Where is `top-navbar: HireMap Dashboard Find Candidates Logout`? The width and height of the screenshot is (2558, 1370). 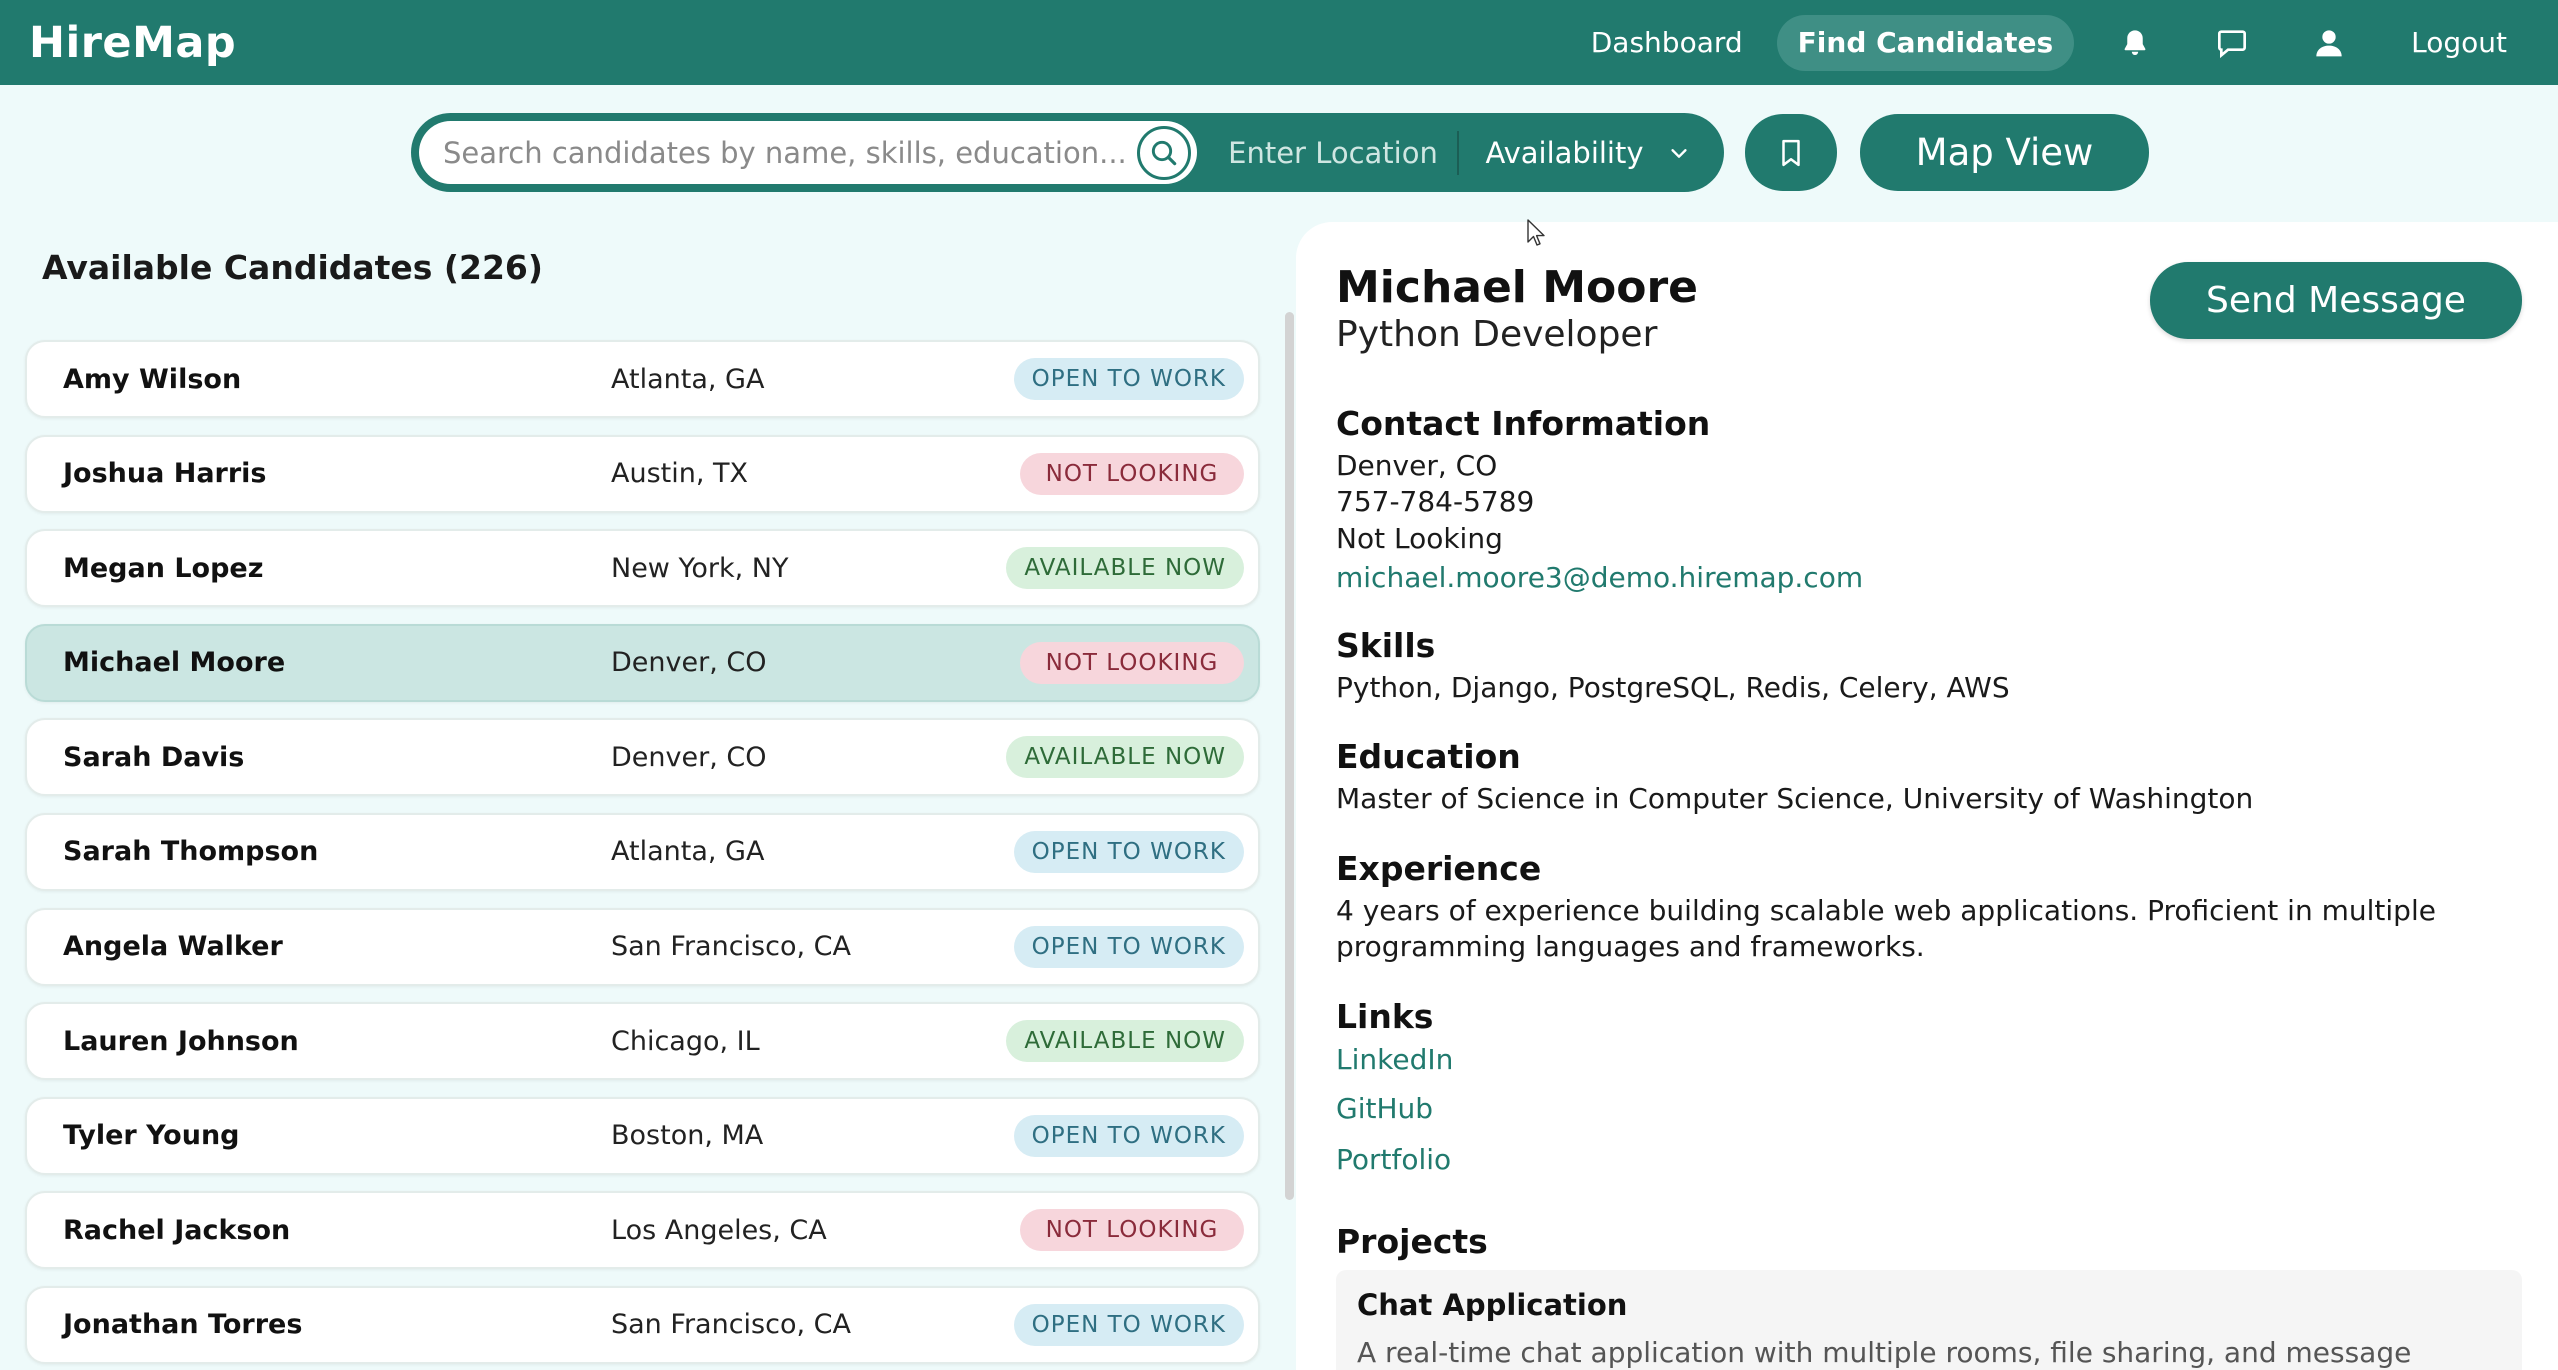 top-navbar: HireMap Dashboard Find Candidates Logout is located at coordinates (1279, 42).